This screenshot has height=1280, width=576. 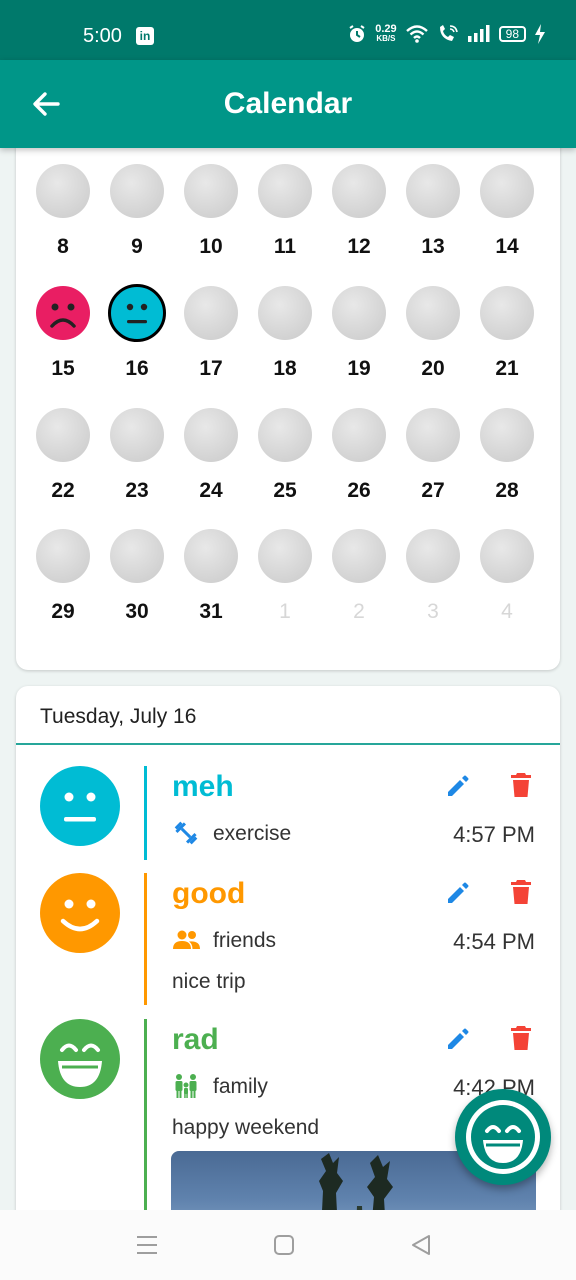 I want to click on signal-icon, so click(x=478, y=33).